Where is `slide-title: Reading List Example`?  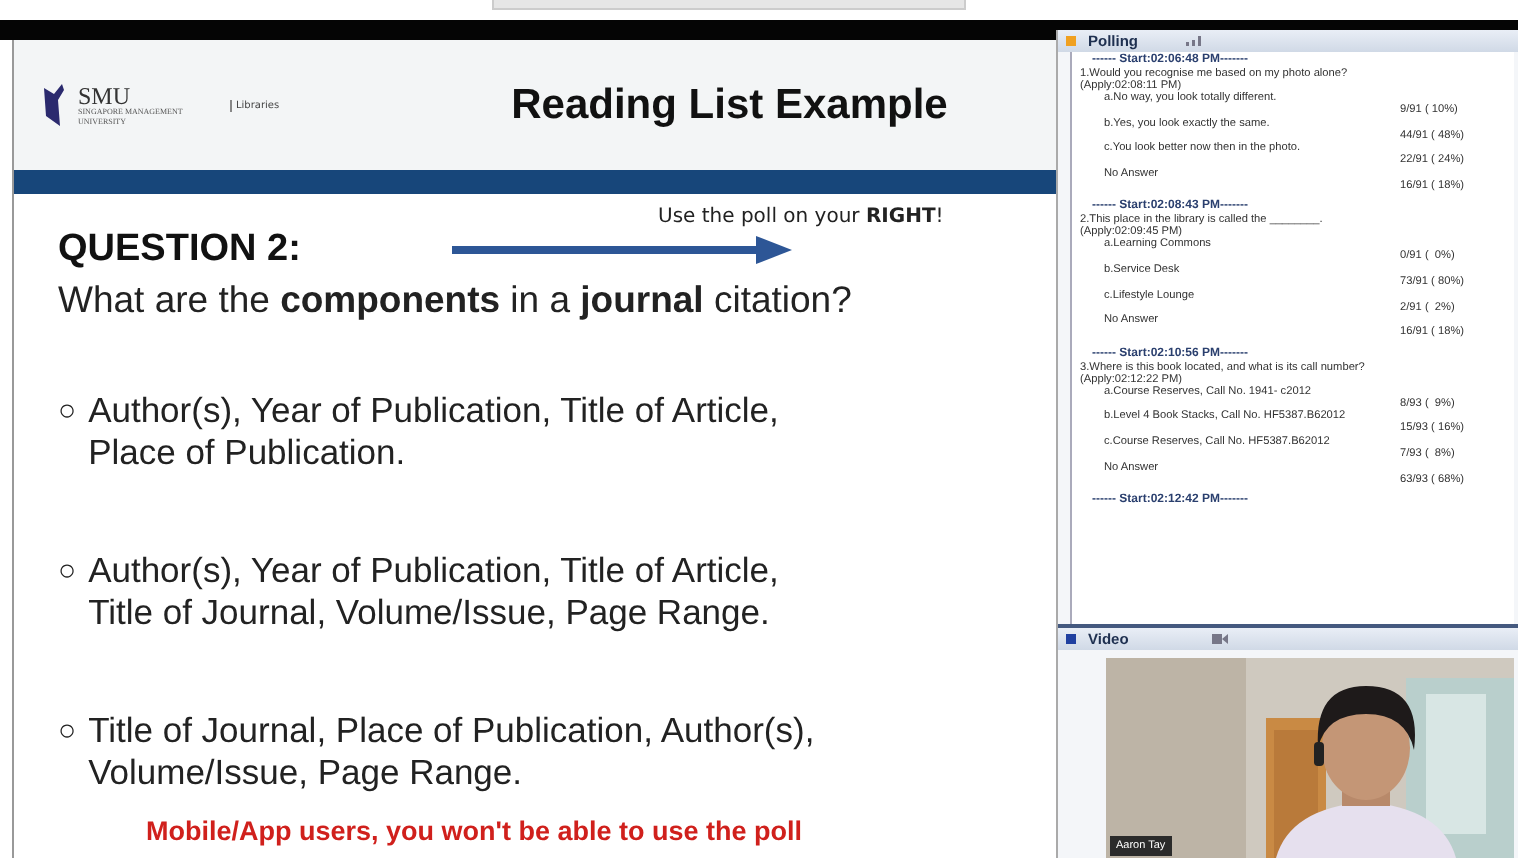
slide-title: Reading List Example is located at coordinates (729, 105).